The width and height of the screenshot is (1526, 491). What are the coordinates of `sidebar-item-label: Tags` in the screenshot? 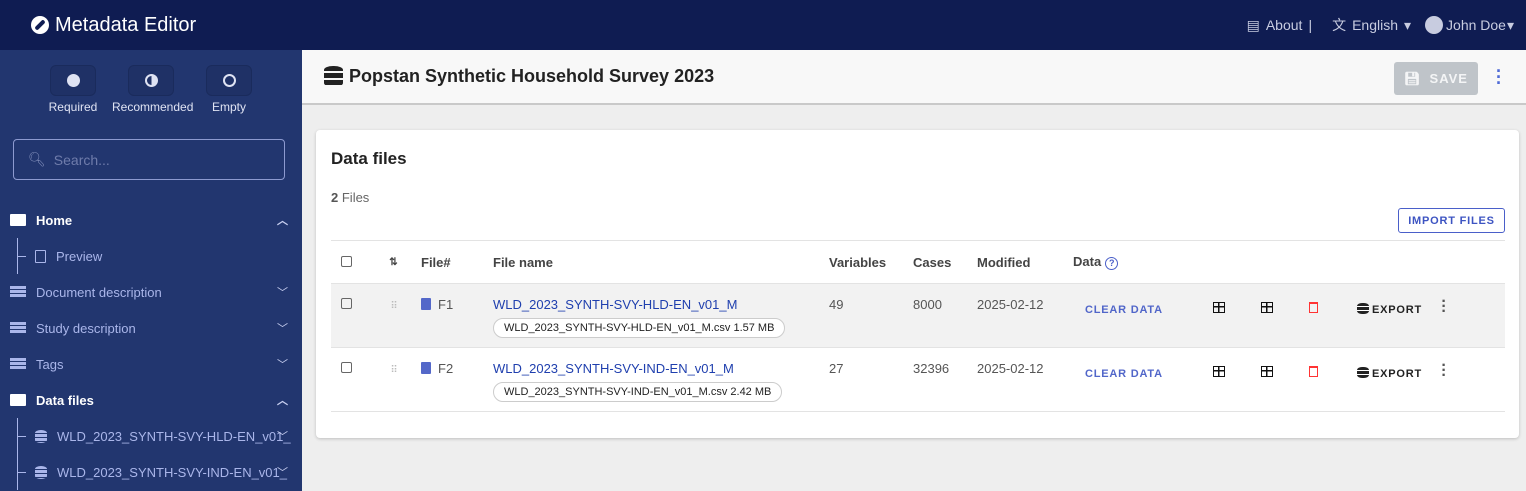 It's located at (50, 364).